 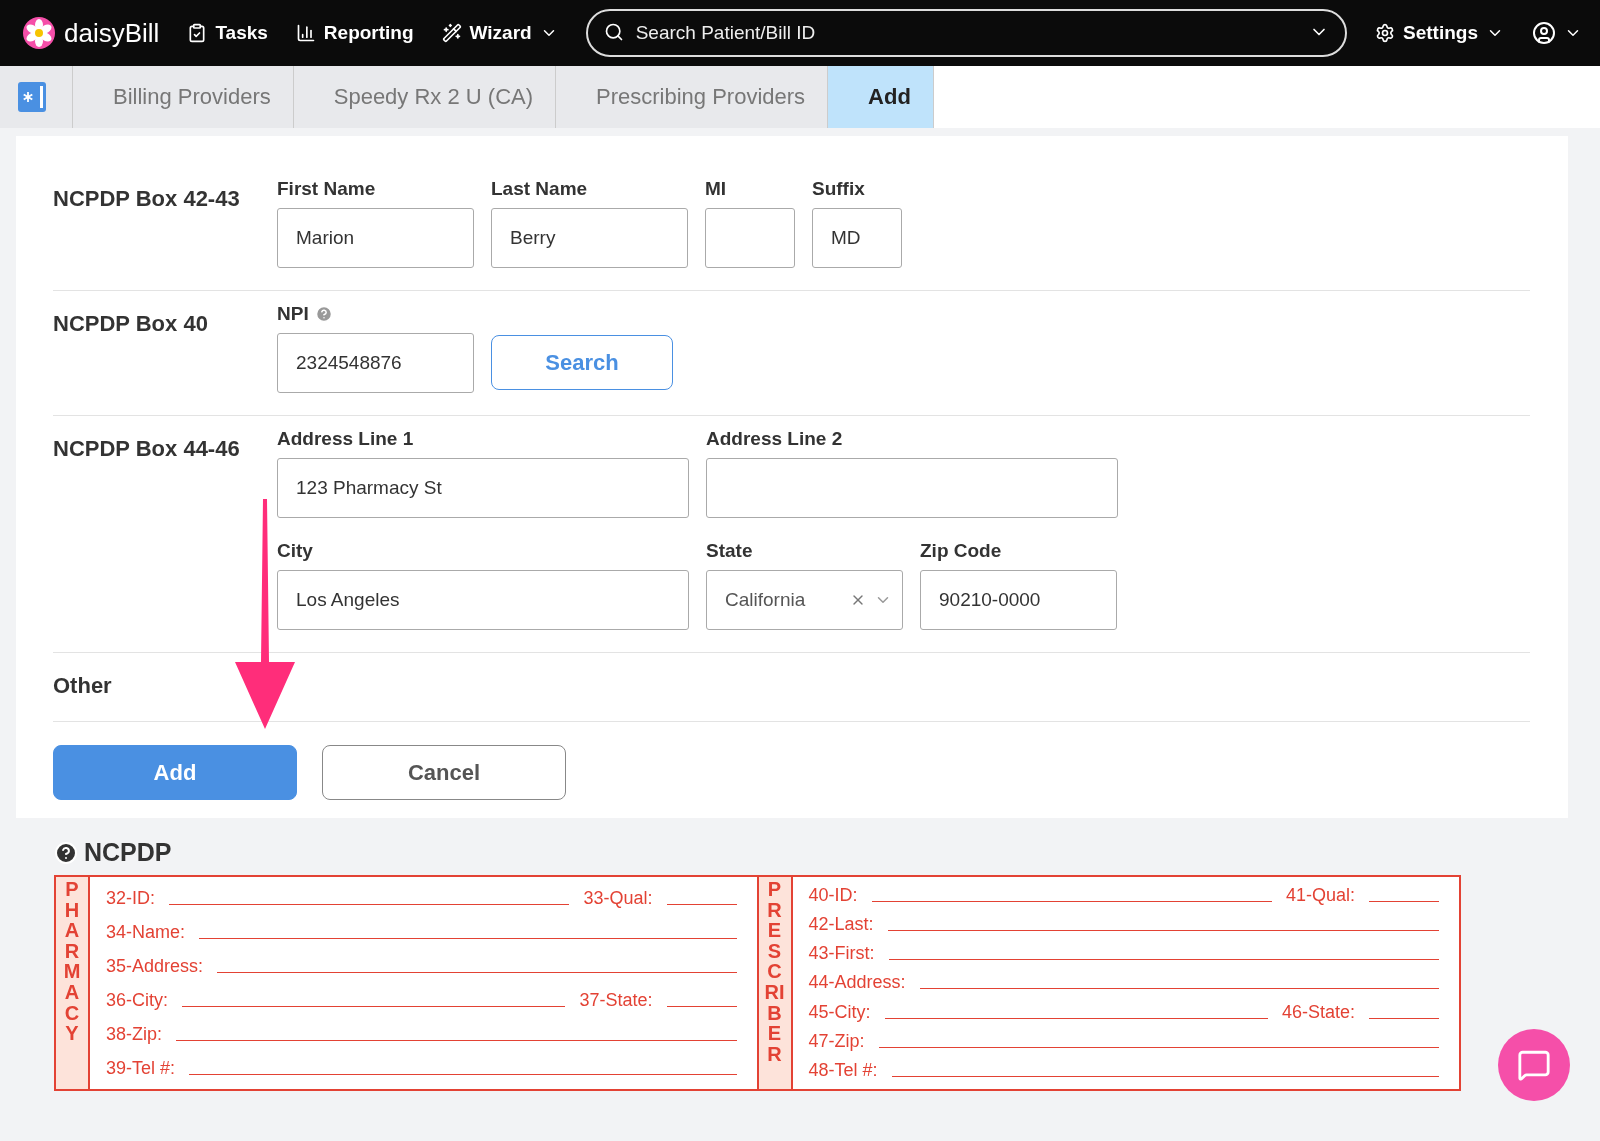 I want to click on form-field-label: 39-Tel #:, so click(x=141, y=1068).